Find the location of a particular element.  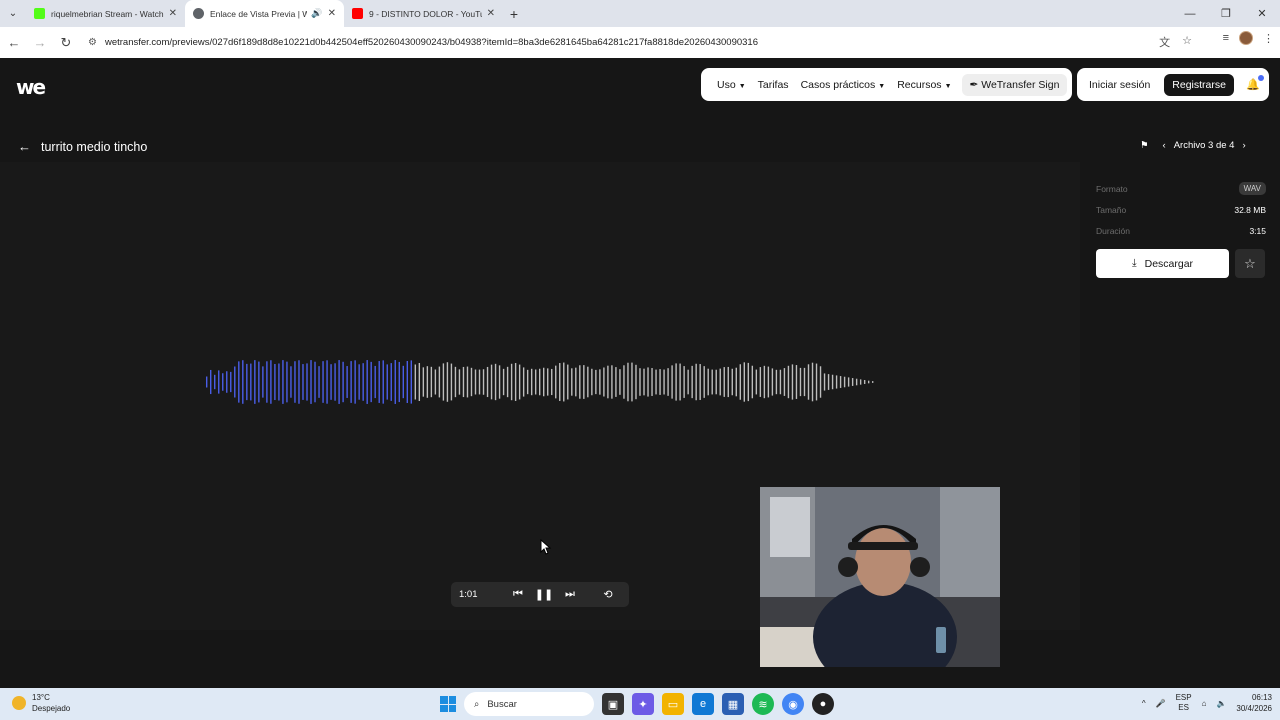

edge-icon: e is located at coordinates (703, 704).